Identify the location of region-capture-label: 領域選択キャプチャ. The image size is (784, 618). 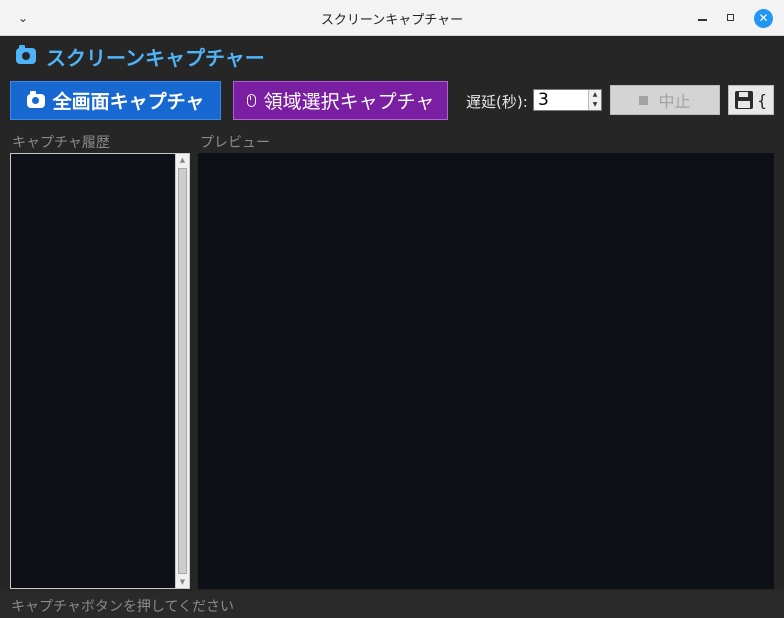
(349, 102).